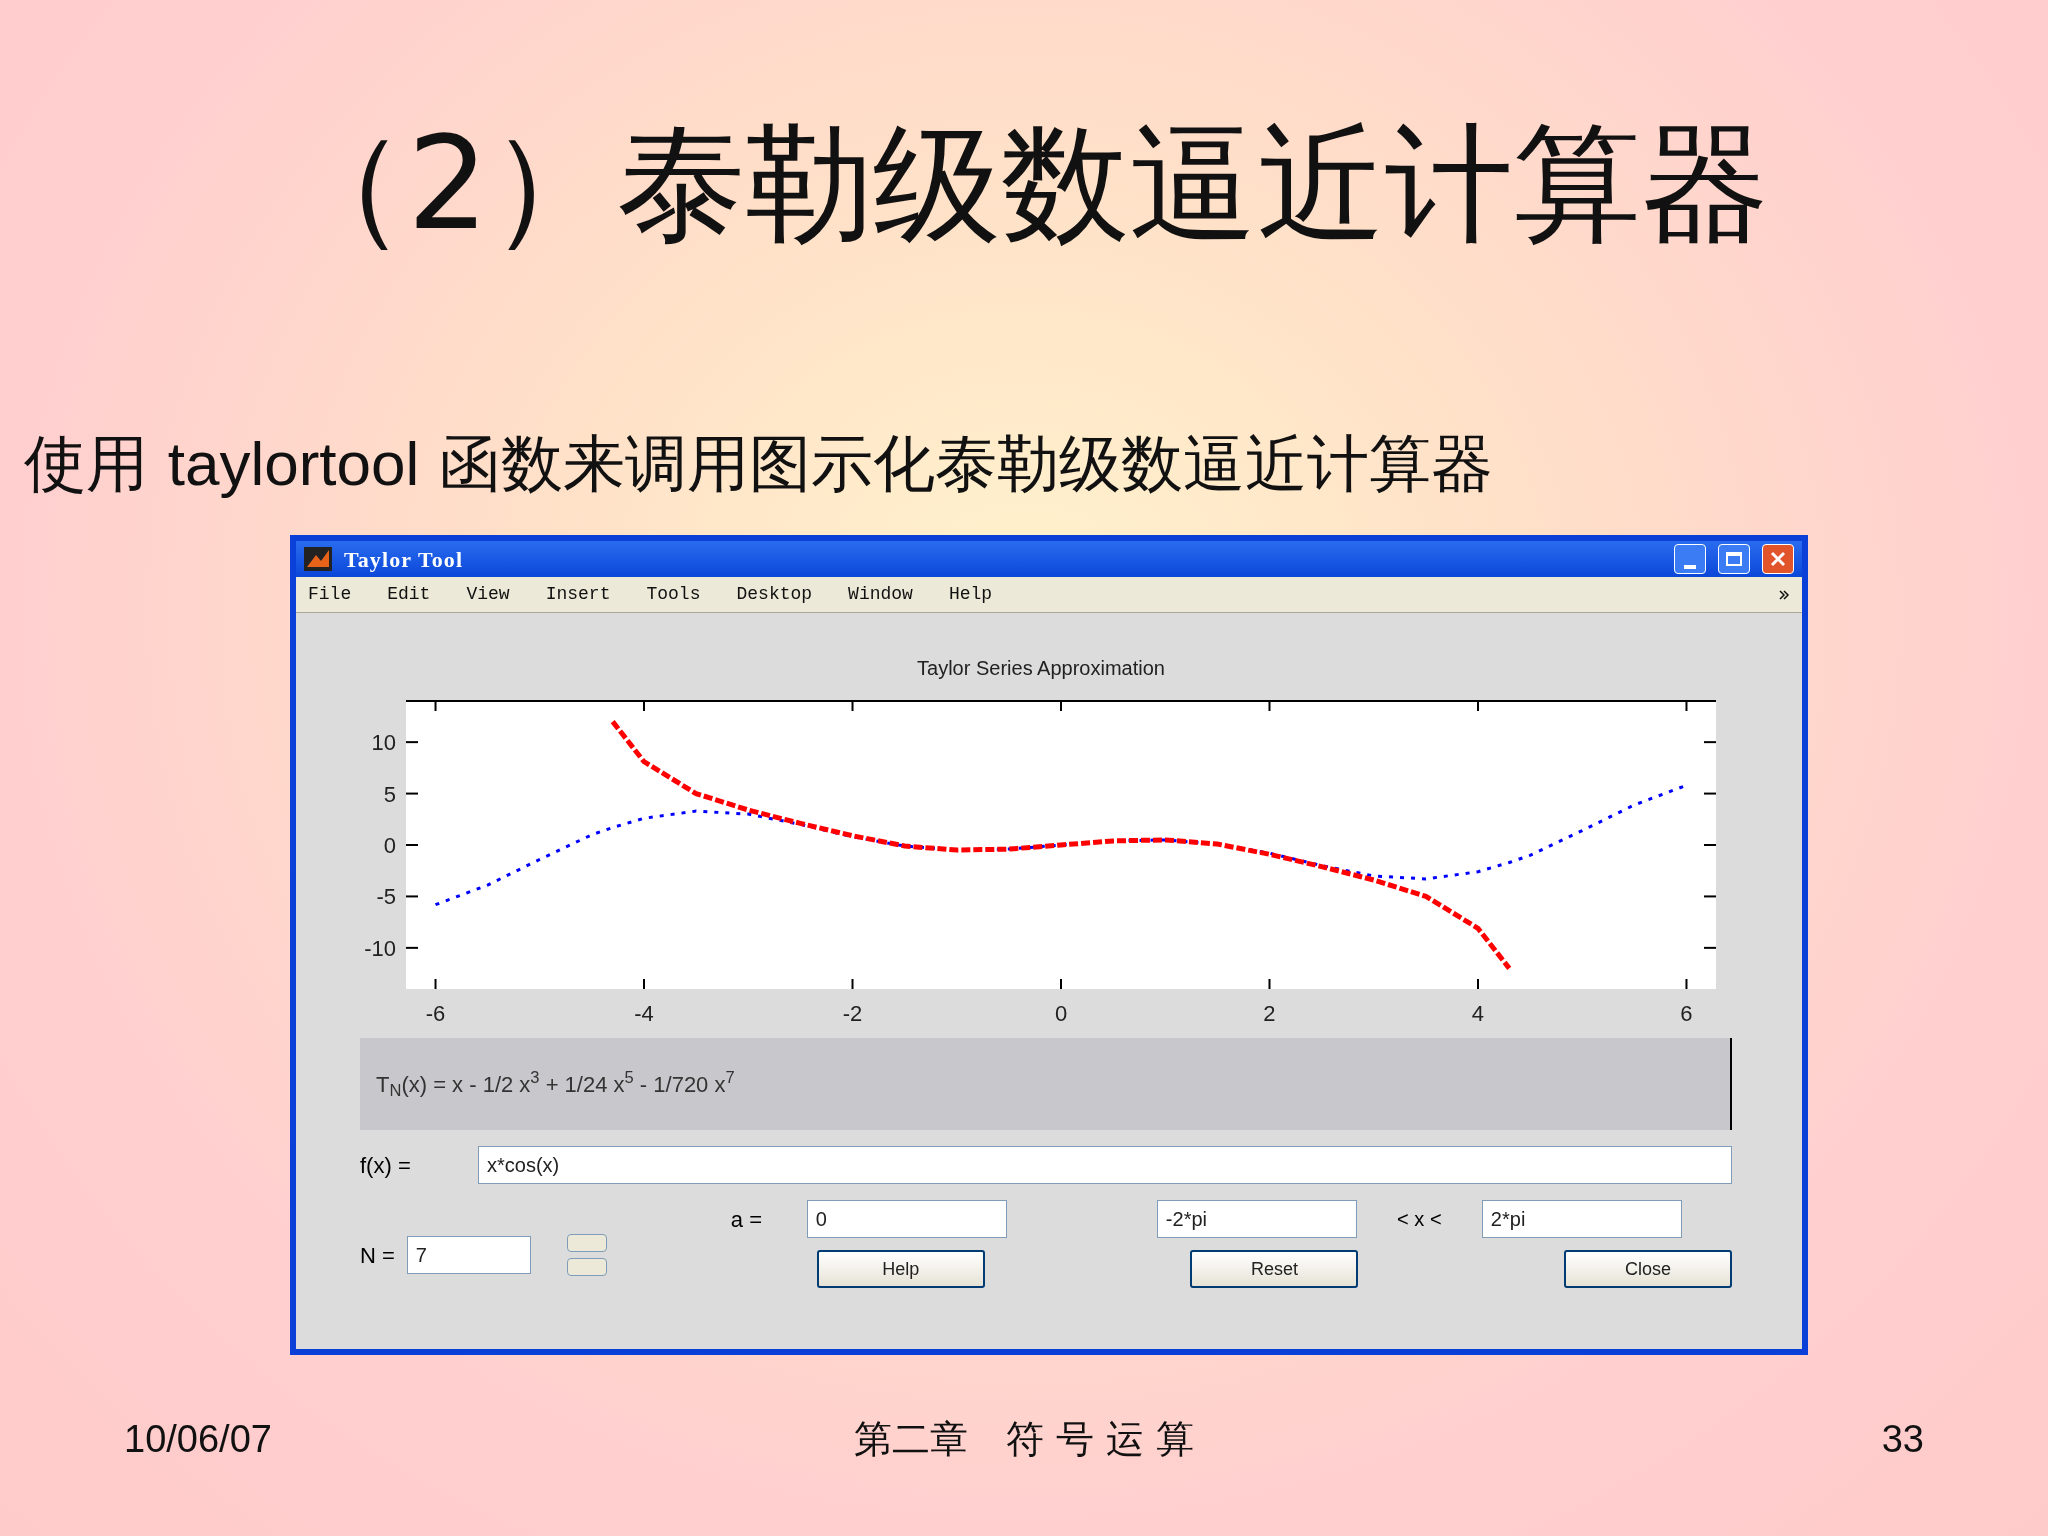  I want to click on page-number: 33, so click(1902, 1439).